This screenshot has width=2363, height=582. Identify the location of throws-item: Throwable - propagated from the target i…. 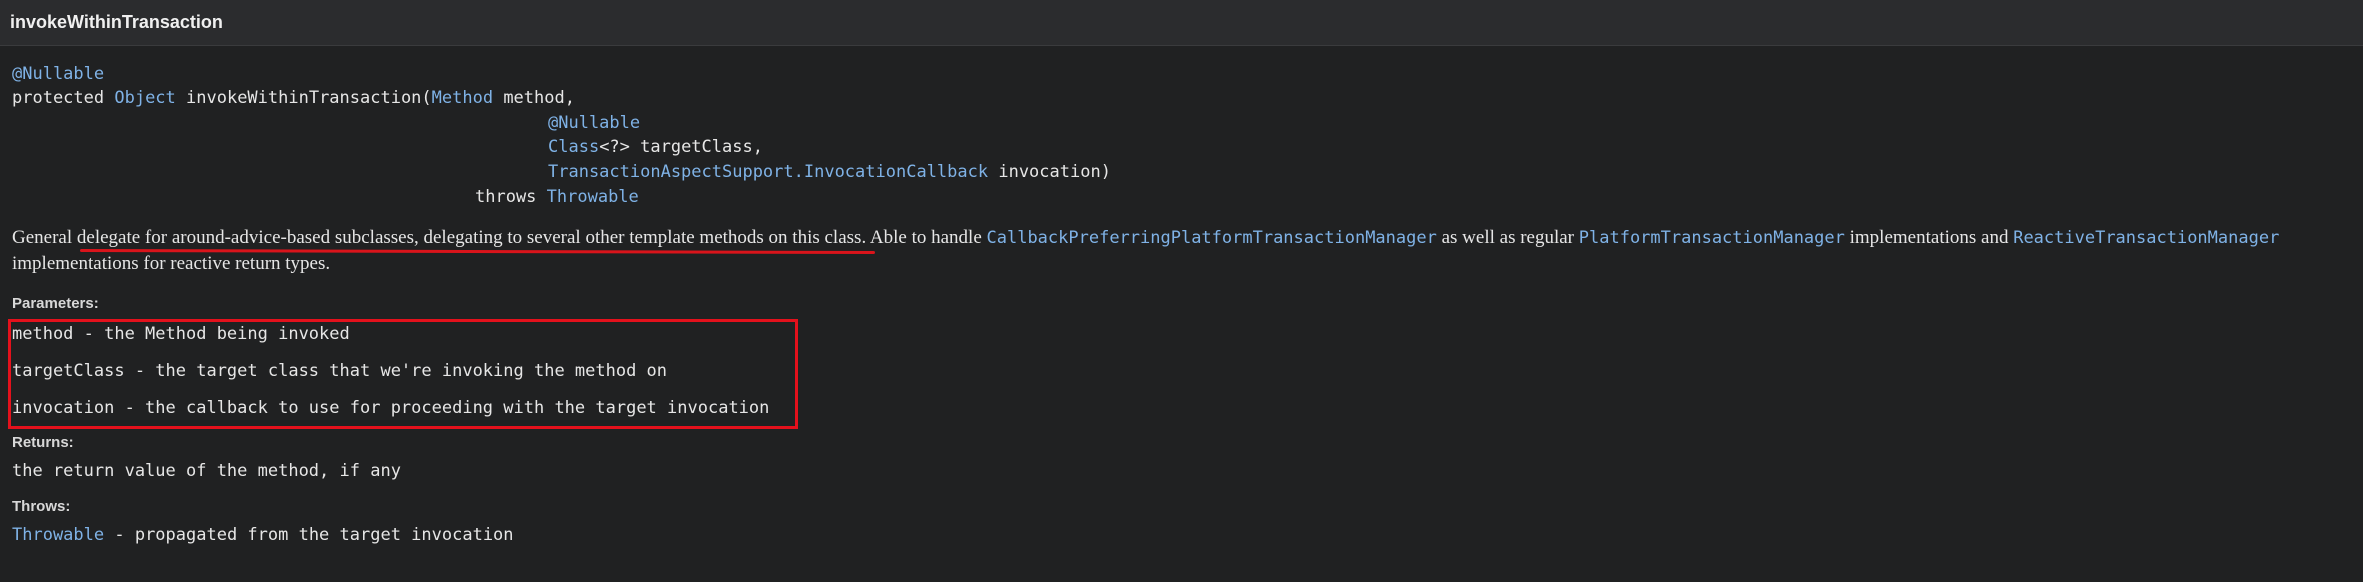
(263, 535).